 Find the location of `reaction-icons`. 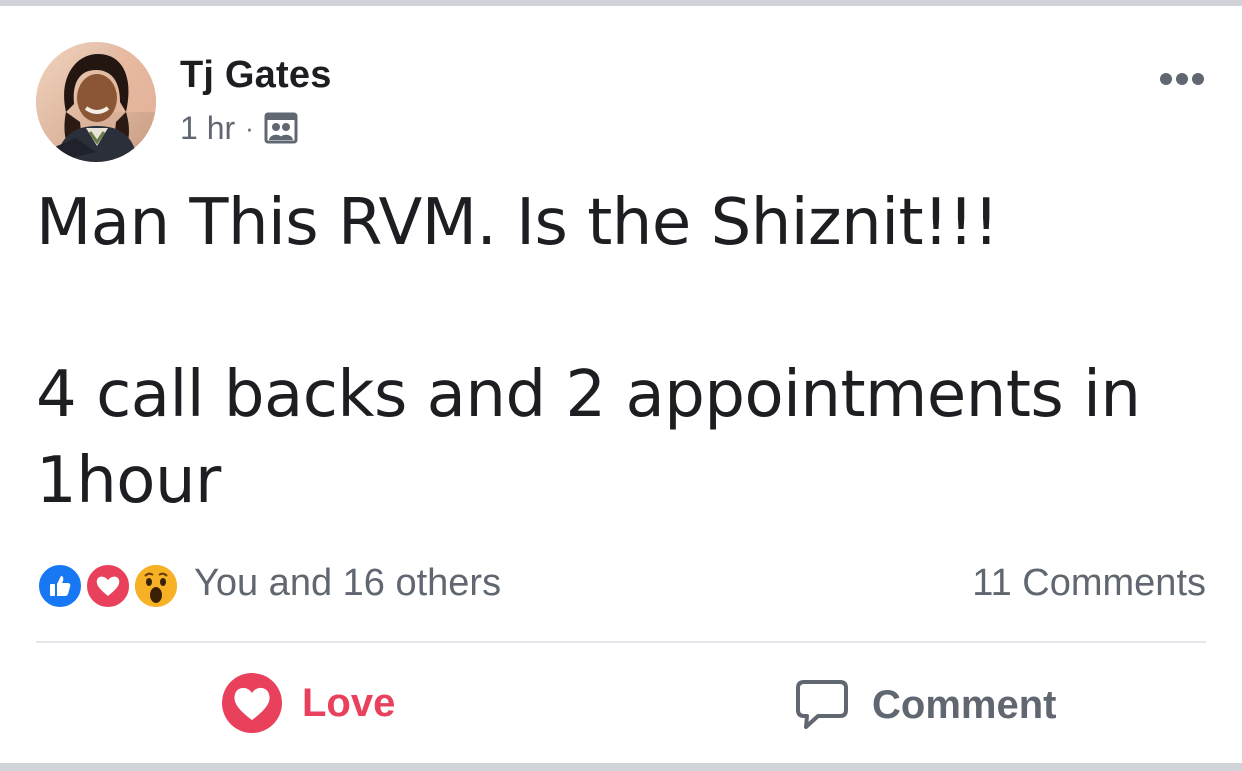

reaction-icons is located at coordinates (111, 586).